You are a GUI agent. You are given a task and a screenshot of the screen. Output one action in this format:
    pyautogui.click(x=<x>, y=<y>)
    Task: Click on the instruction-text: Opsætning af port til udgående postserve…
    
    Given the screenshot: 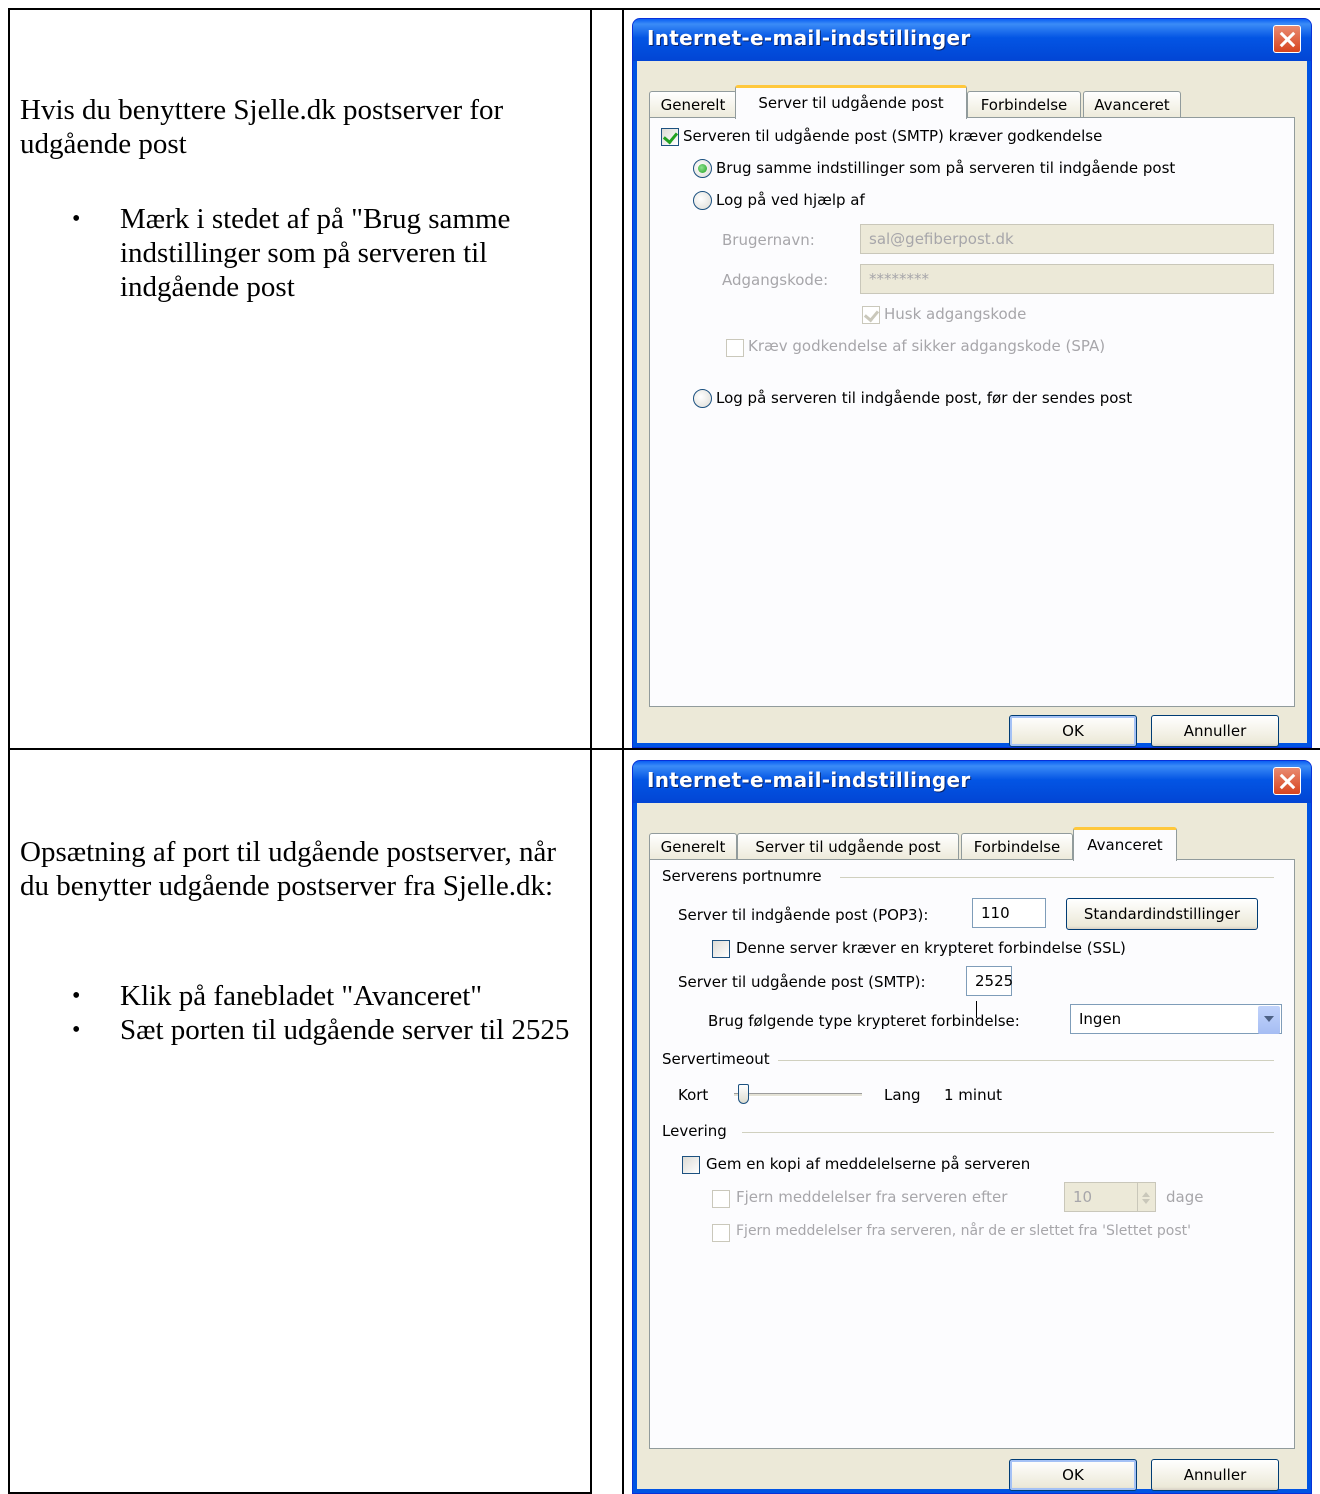 What is the action you would take?
    pyautogui.click(x=288, y=869)
    